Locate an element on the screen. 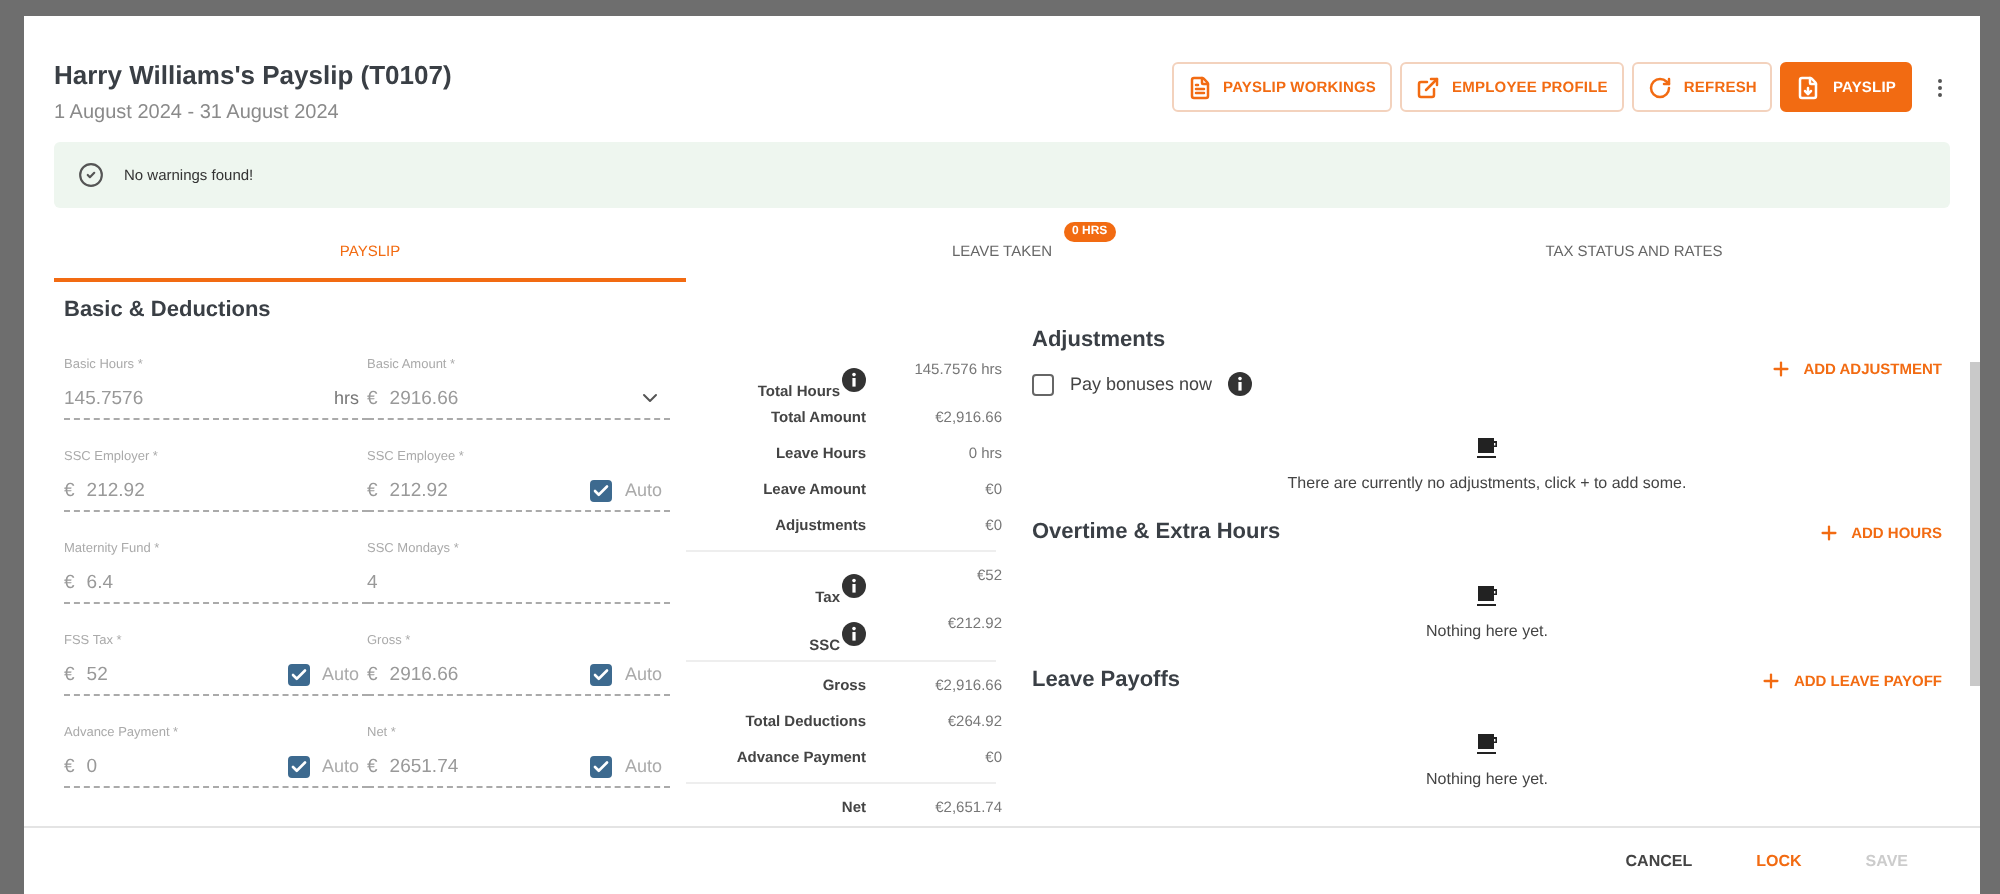 The image size is (2000, 894). scrollbar is located at coordinates (1975, 524).